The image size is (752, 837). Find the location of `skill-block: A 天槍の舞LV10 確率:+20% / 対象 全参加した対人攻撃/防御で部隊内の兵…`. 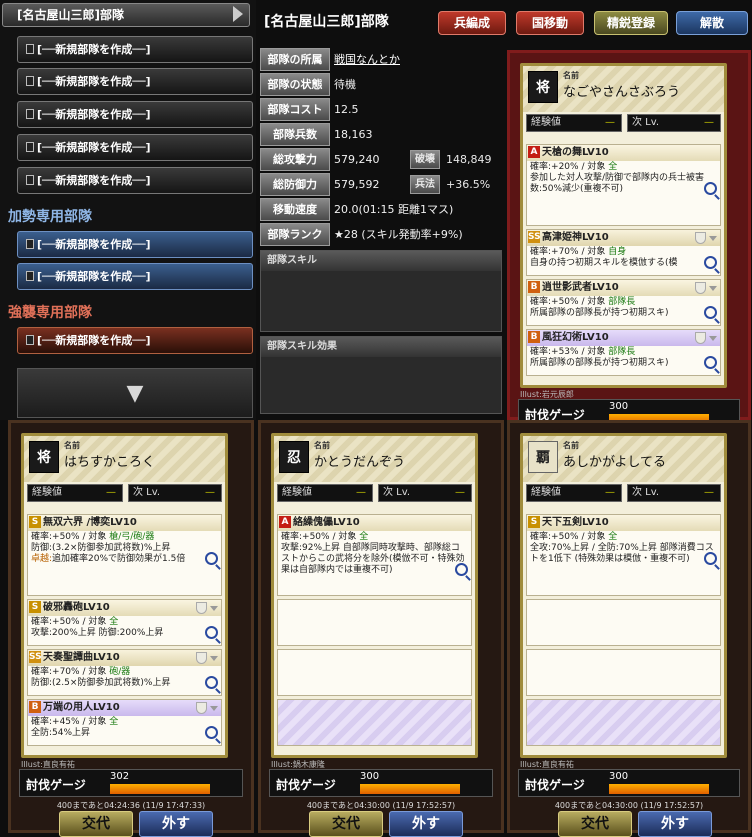

skill-block: A 天槍の舞LV10 確率:+20% / 対象 全参加した対人攻撃/防御で部隊内の兵… is located at coordinates (623, 185).